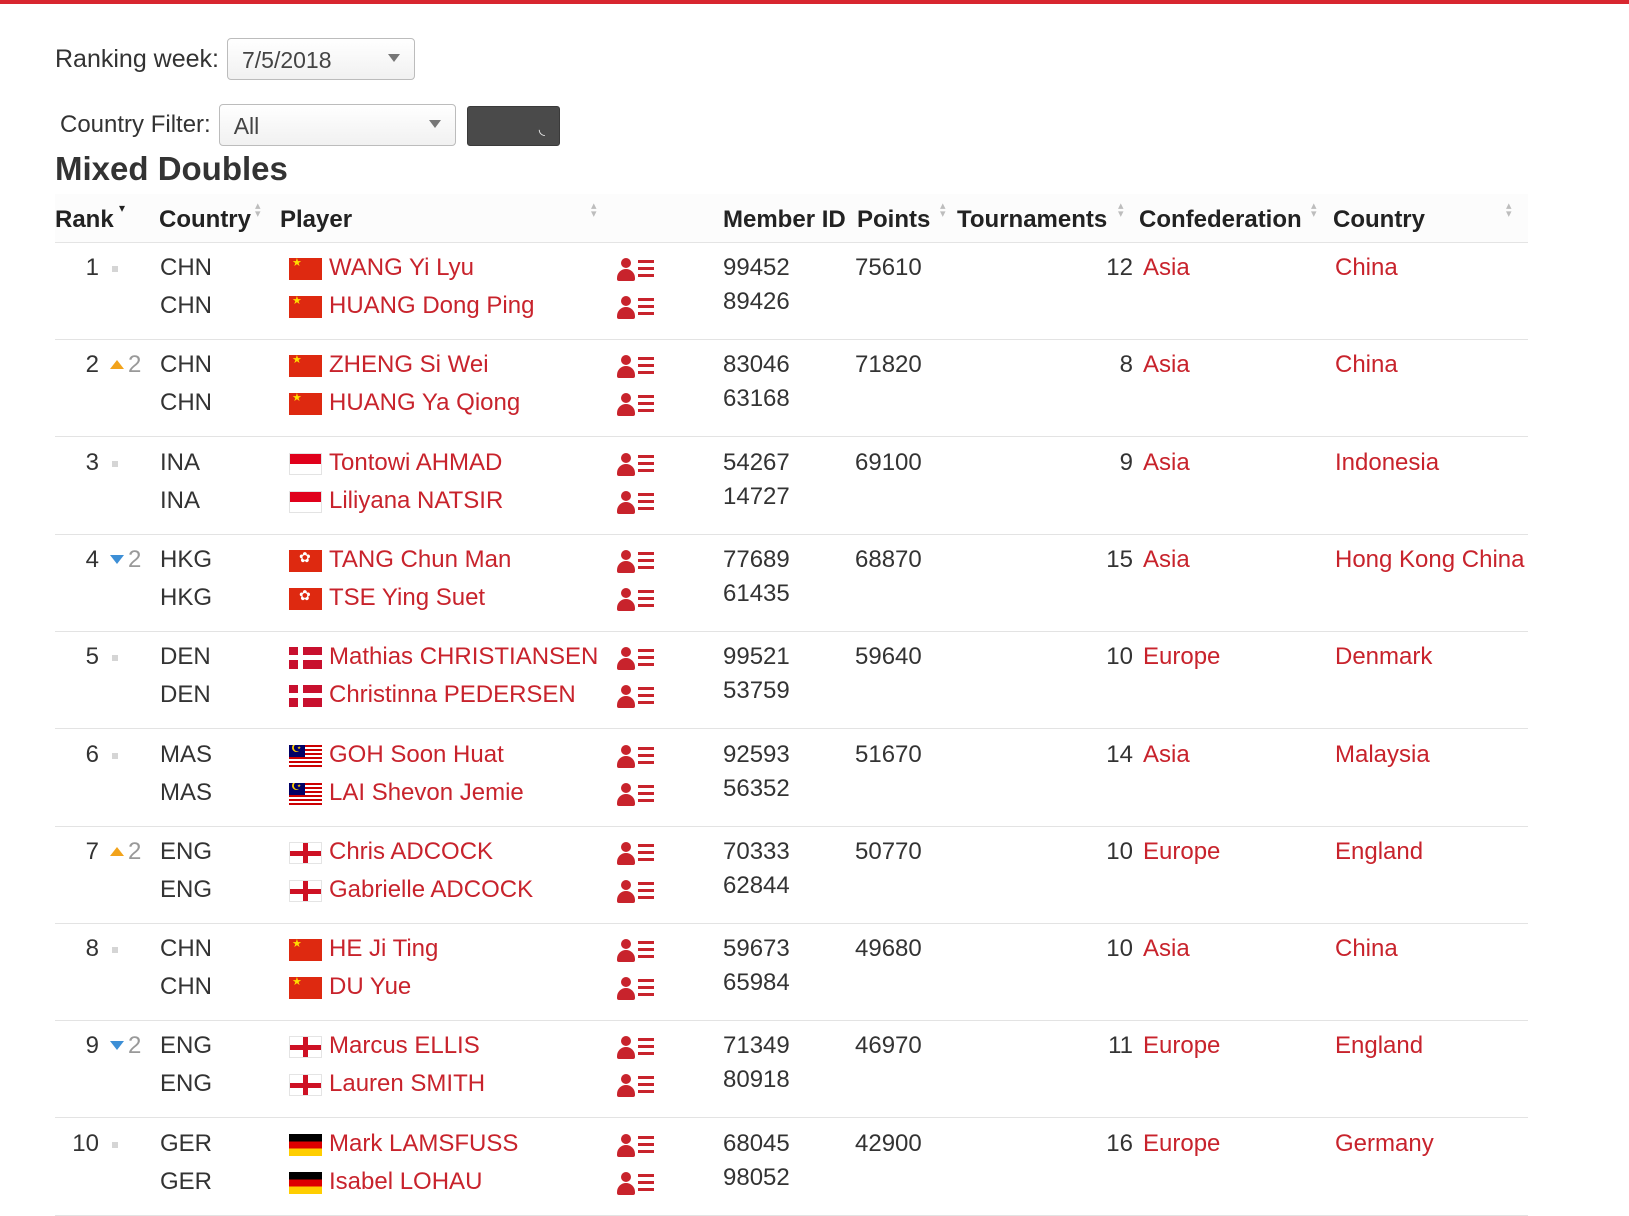 The height and width of the screenshot is (1216, 1629). I want to click on player-name: Marcus ELLIS, so click(384, 1046).